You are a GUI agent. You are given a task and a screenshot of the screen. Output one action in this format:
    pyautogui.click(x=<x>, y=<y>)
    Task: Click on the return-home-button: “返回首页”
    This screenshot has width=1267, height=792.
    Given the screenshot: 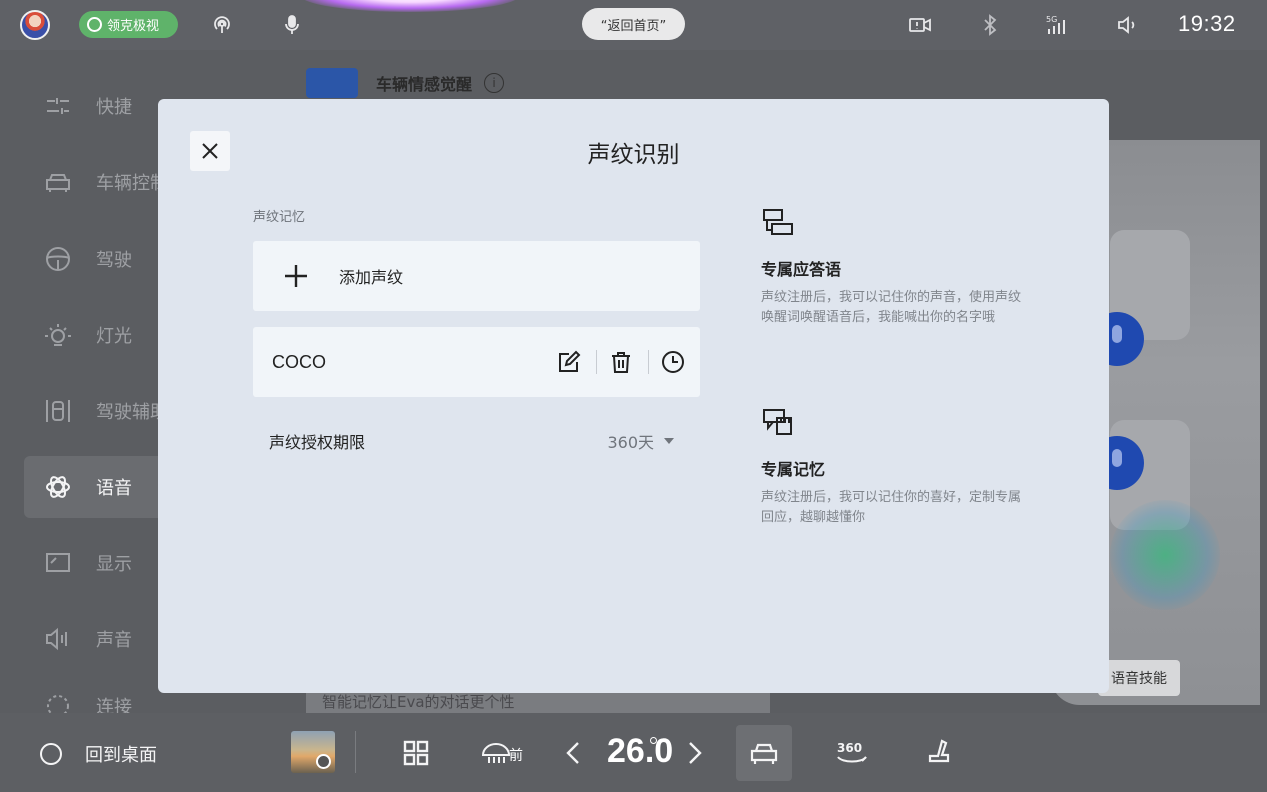 What is the action you would take?
    pyautogui.click(x=633, y=24)
    